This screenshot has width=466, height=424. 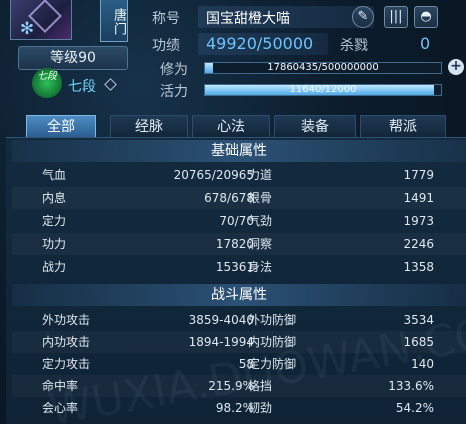 I want to click on sect-label: 唐门, so click(x=114, y=21).